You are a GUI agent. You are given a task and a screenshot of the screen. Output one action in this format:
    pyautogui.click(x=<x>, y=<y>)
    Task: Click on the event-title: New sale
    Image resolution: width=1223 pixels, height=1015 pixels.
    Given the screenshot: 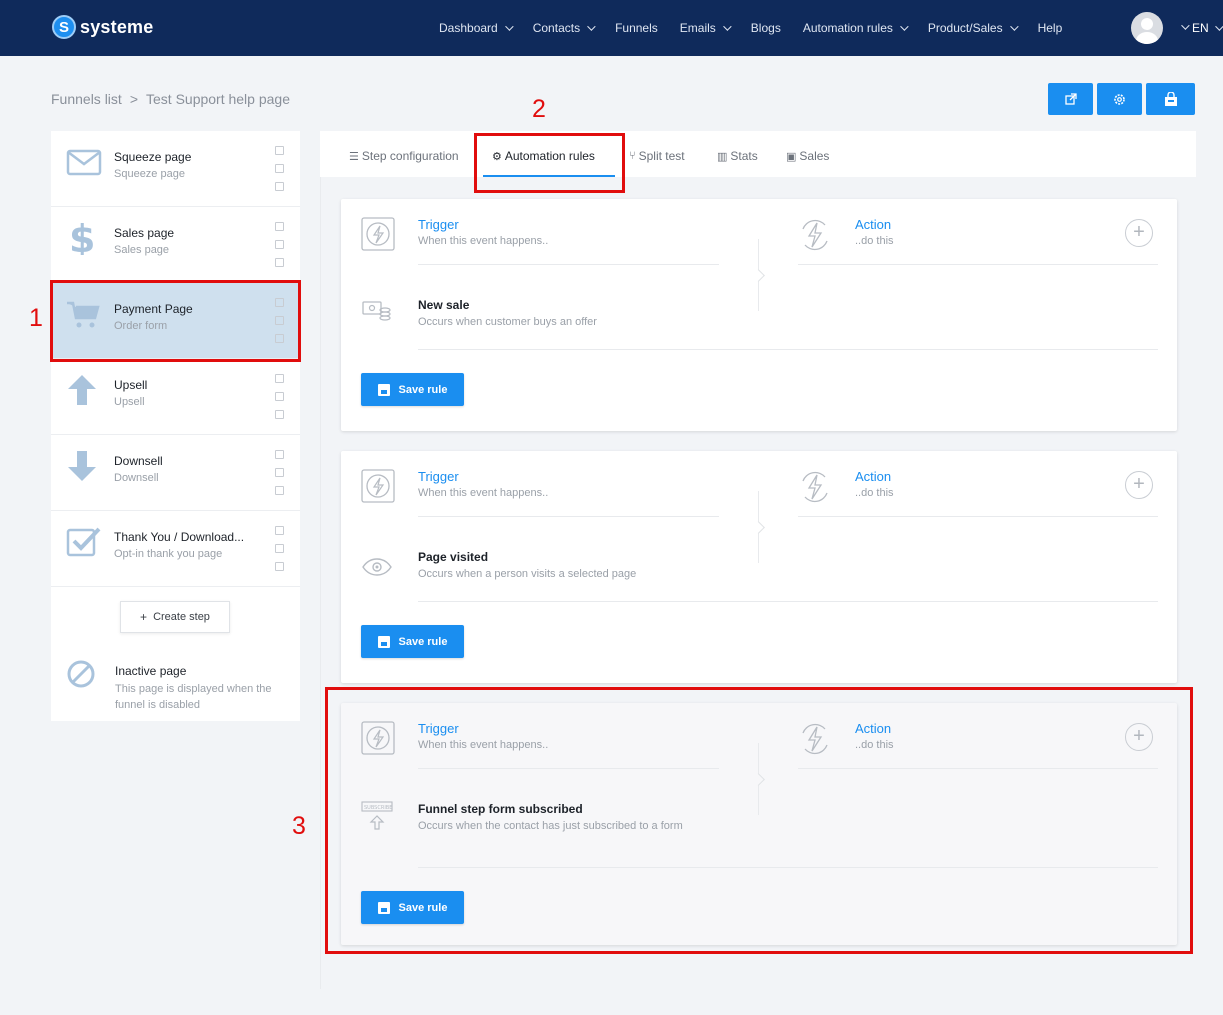 What is the action you would take?
    pyautogui.click(x=444, y=305)
    